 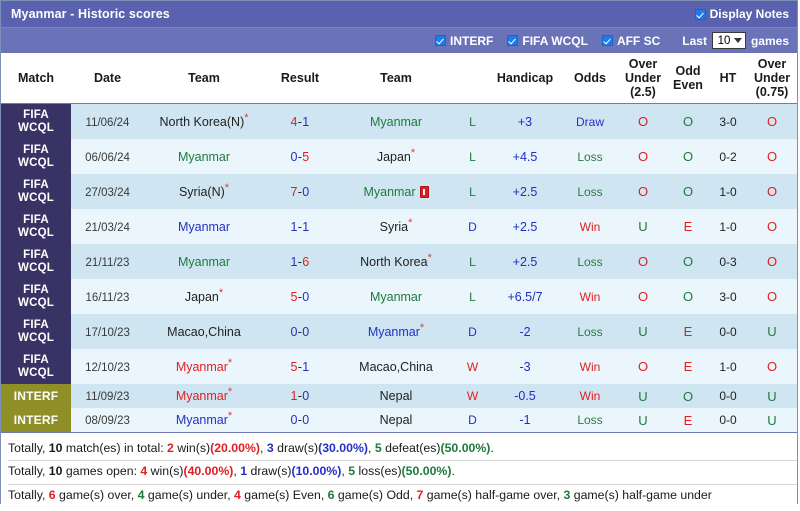 What do you see at coordinates (525, 121) in the screenshot?
I see `handicap-value: +3` at bounding box center [525, 121].